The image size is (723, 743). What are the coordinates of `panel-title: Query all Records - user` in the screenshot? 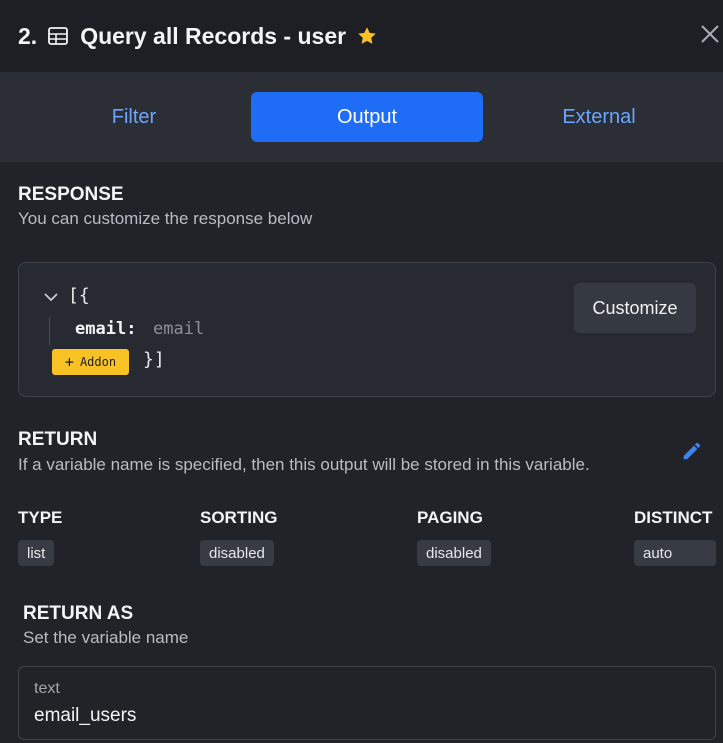 It's located at (213, 35).